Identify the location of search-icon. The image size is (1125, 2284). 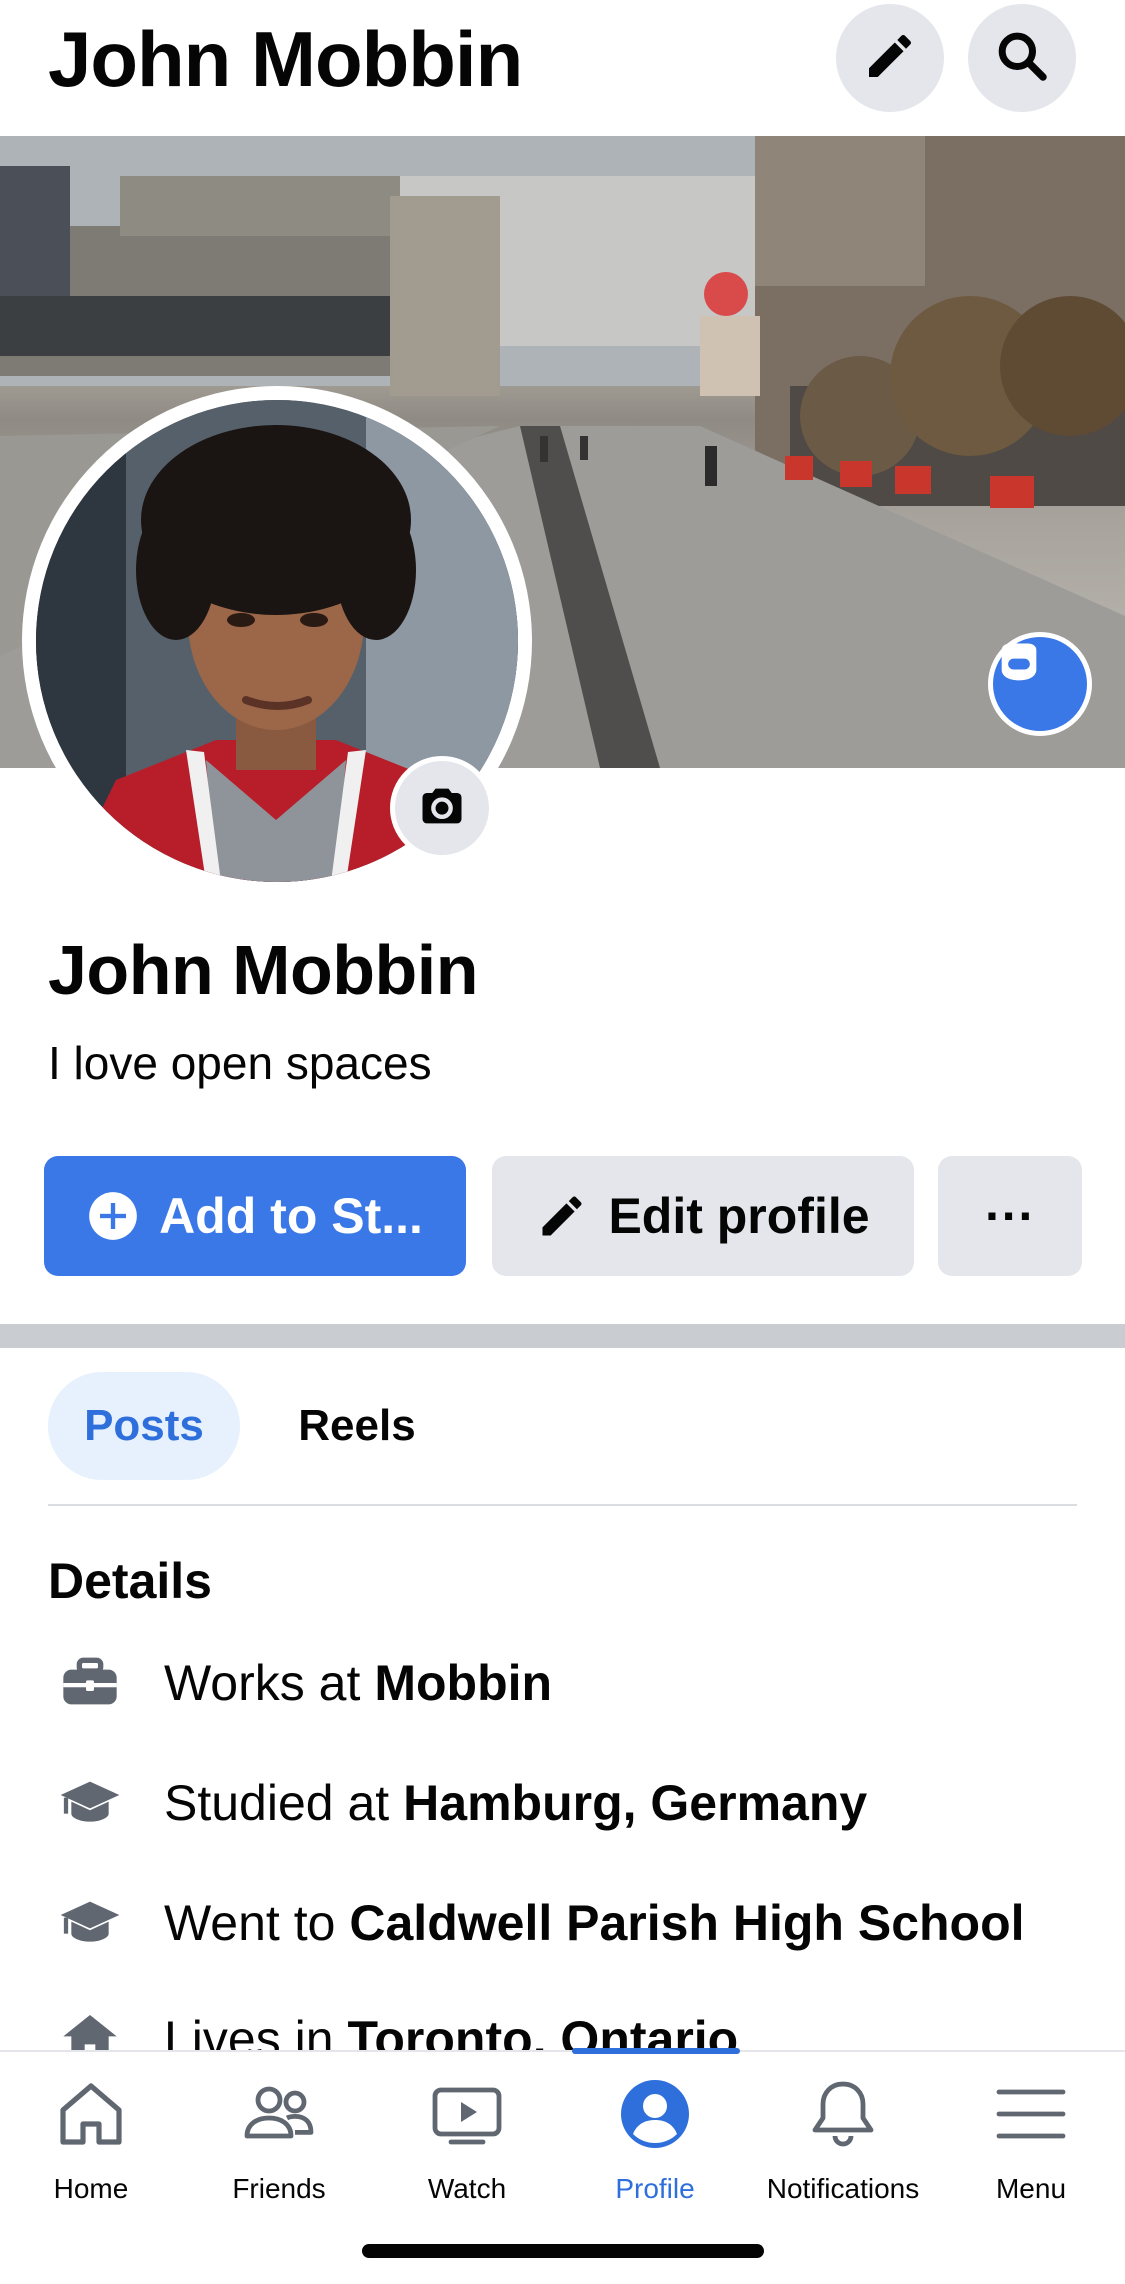
(1022, 58).